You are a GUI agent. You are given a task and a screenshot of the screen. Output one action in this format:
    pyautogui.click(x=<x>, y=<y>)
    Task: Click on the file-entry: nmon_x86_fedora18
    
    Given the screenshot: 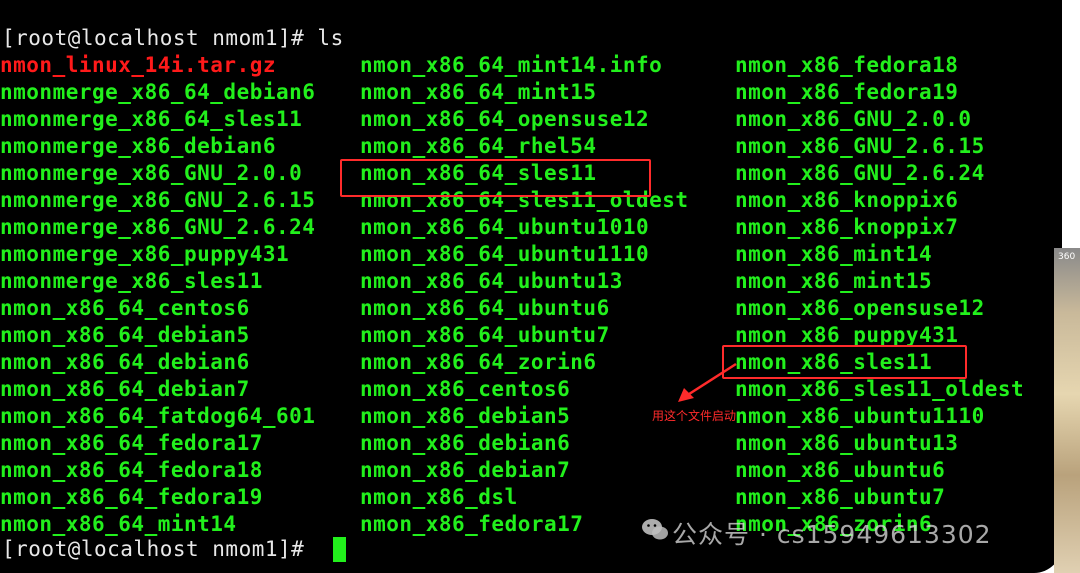 What is the action you would take?
    pyautogui.click(x=847, y=65)
    